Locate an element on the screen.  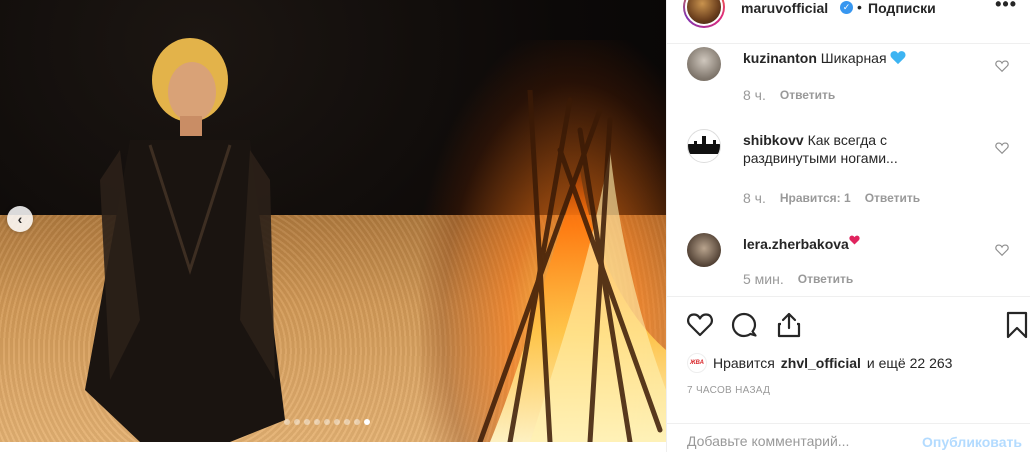
commenter-username: lera.zherbakova is located at coordinates (796, 244).